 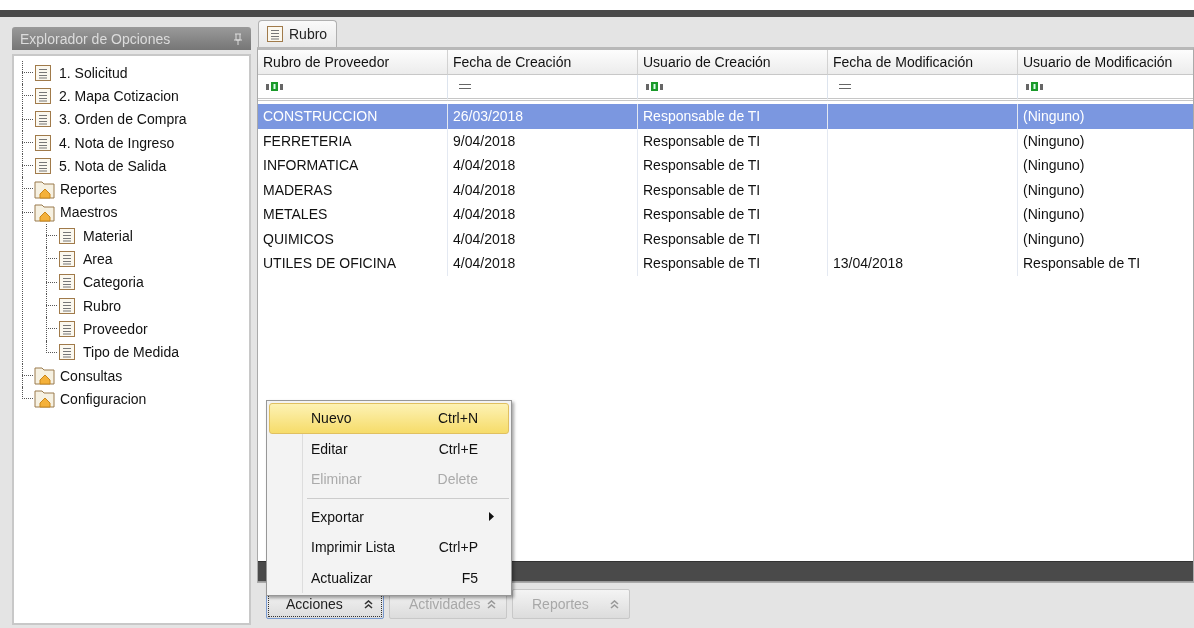 I want to click on tree-item: Reportes, so click(x=88, y=189).